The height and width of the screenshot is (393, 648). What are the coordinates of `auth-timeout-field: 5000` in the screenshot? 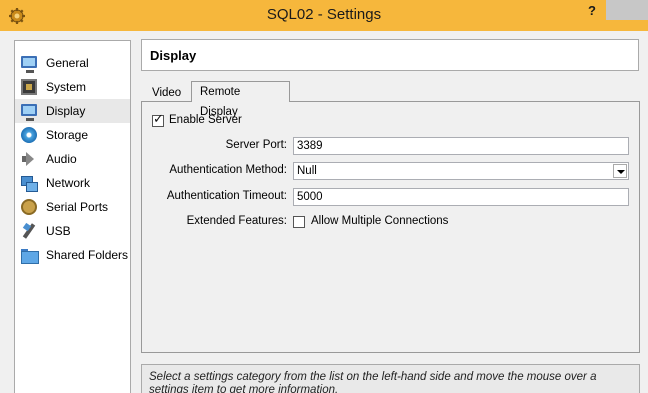 It's located at (461, 197).